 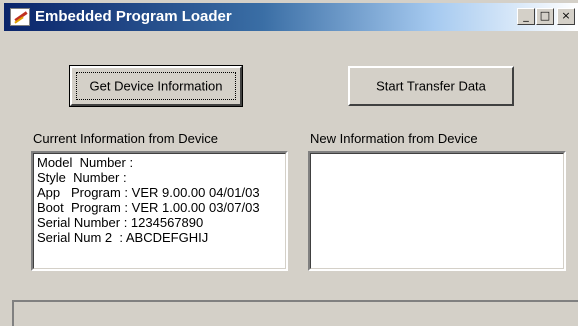 I want to click on close-button: ×, so click(x=566, y=16).